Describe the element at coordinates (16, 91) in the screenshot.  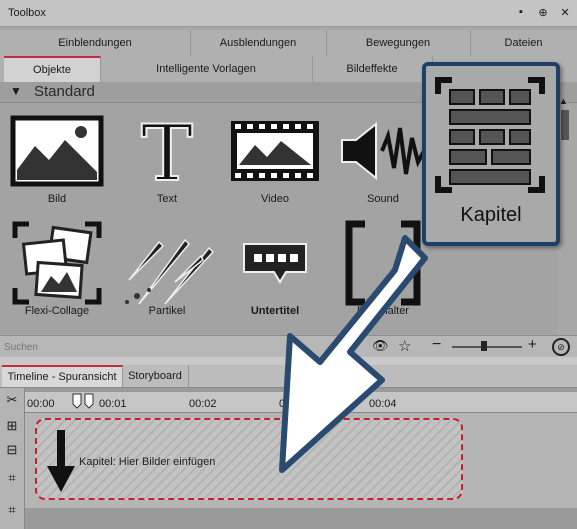
I see `collapse-triangle-icon: ▼` at that location.